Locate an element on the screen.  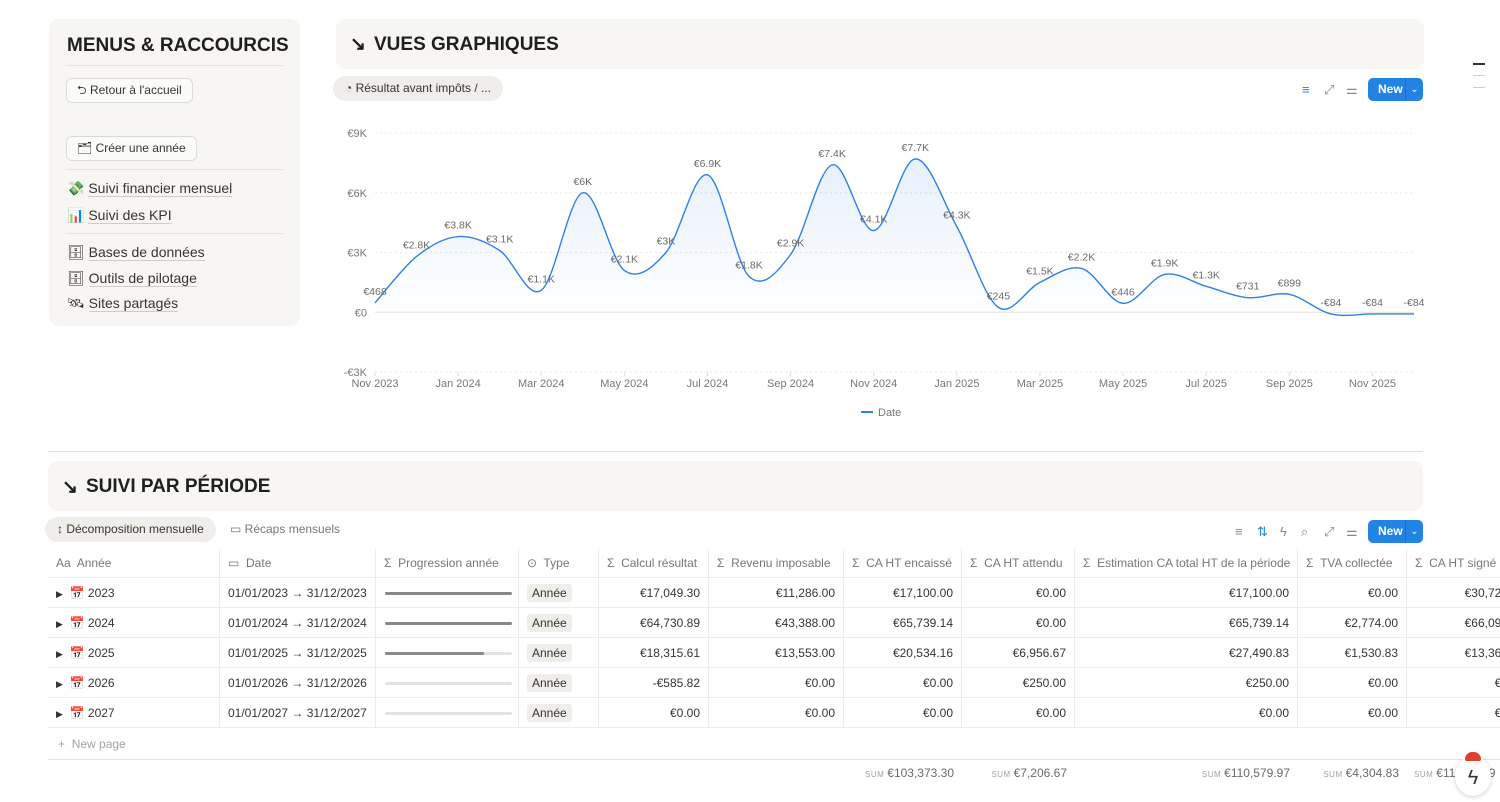
table-cell: 01/01/2025 → 31/12/2025 is located at coordinates (298, 653).